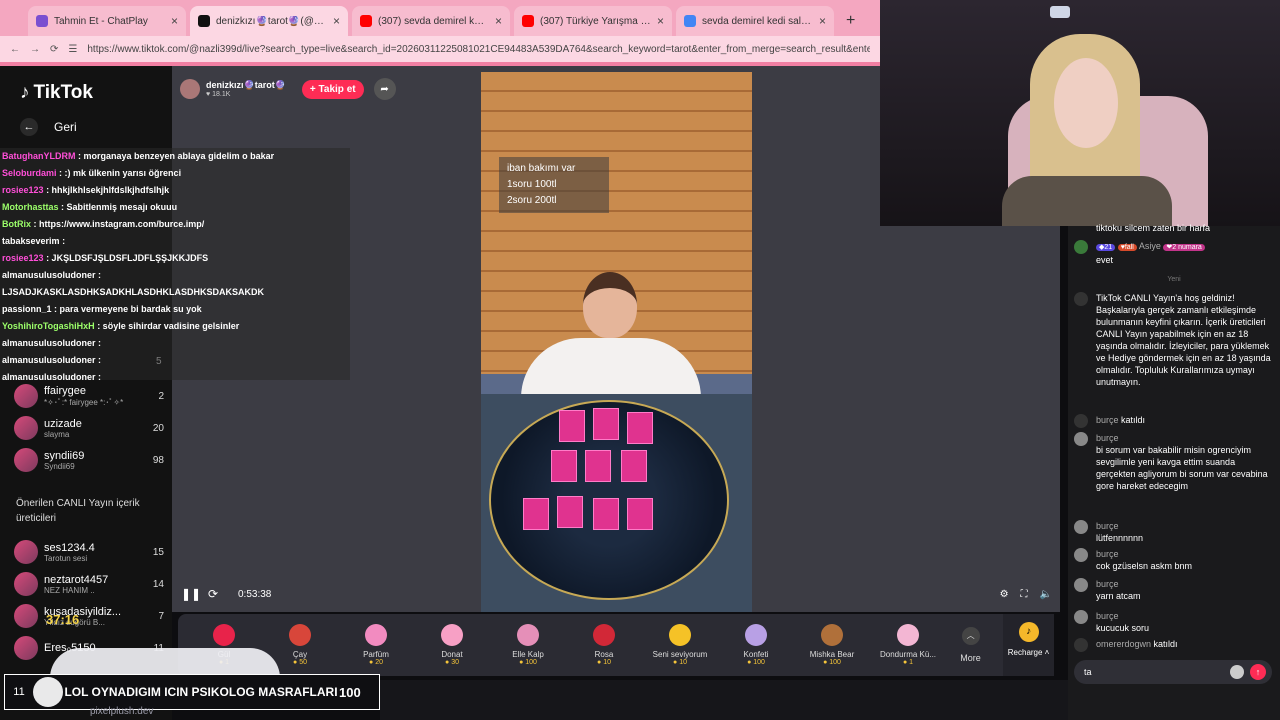 The width and height of the screenshot is (1280, 720). I want to click on chat-message-body: omererdogwn katıldı, so click(1185, 644).